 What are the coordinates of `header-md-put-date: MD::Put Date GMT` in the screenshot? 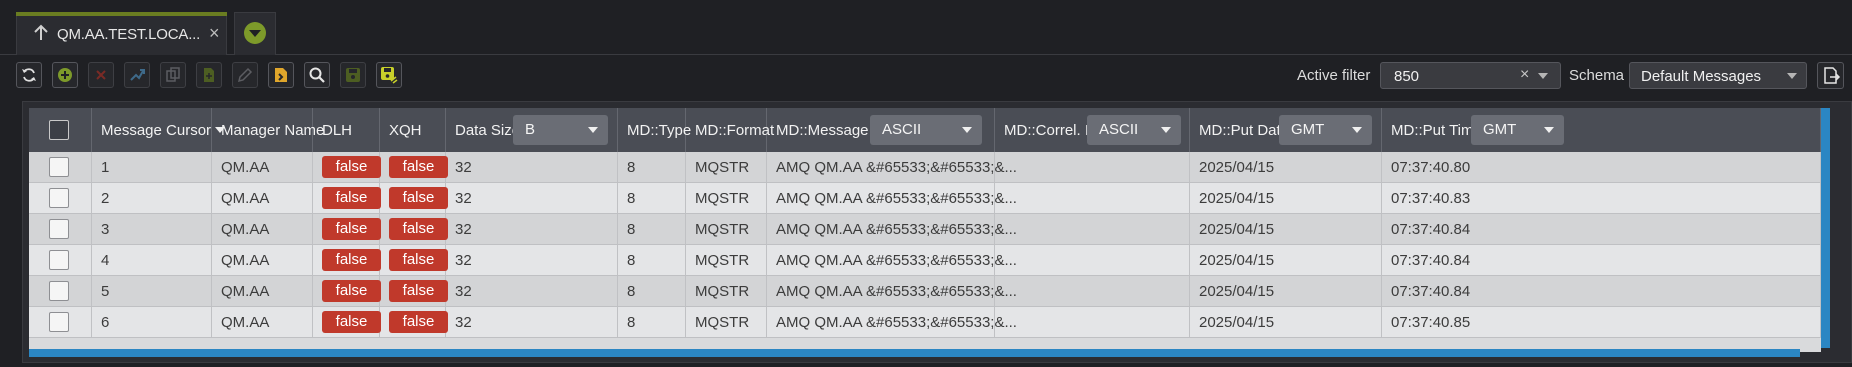 It's located at (1286, 130).